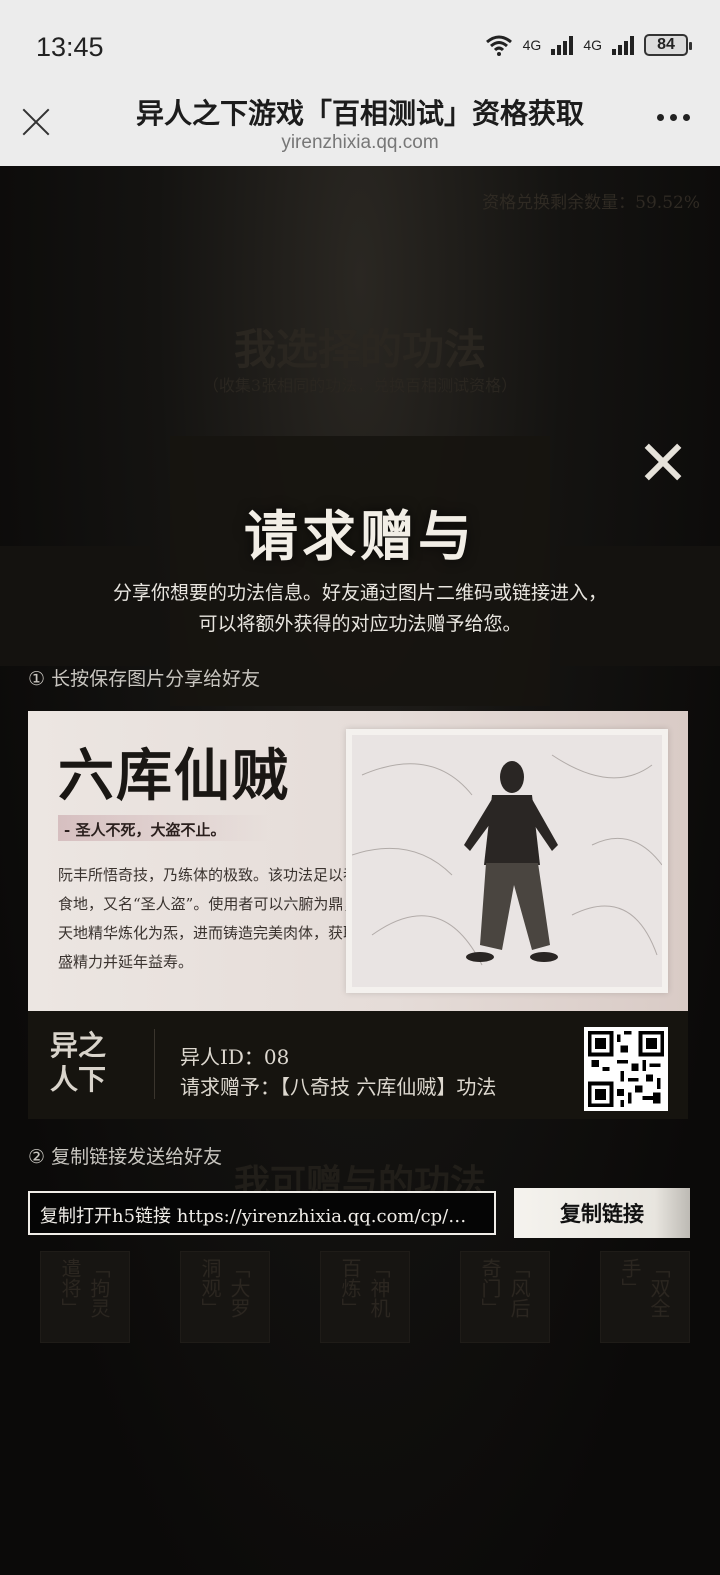 This screenshot has height=1575, width=720. Describe the element at coordinates (360, 46) in the screenshot. I see `status-bar: 13:45 4G 4G 84` at that location.